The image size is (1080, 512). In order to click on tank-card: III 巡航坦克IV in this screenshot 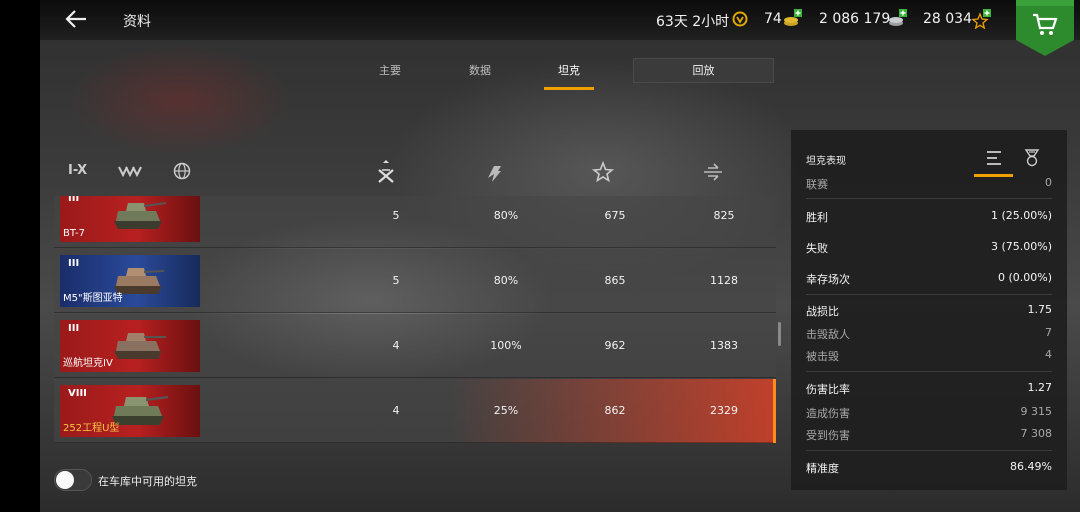, I will do `click(130, 346)`.